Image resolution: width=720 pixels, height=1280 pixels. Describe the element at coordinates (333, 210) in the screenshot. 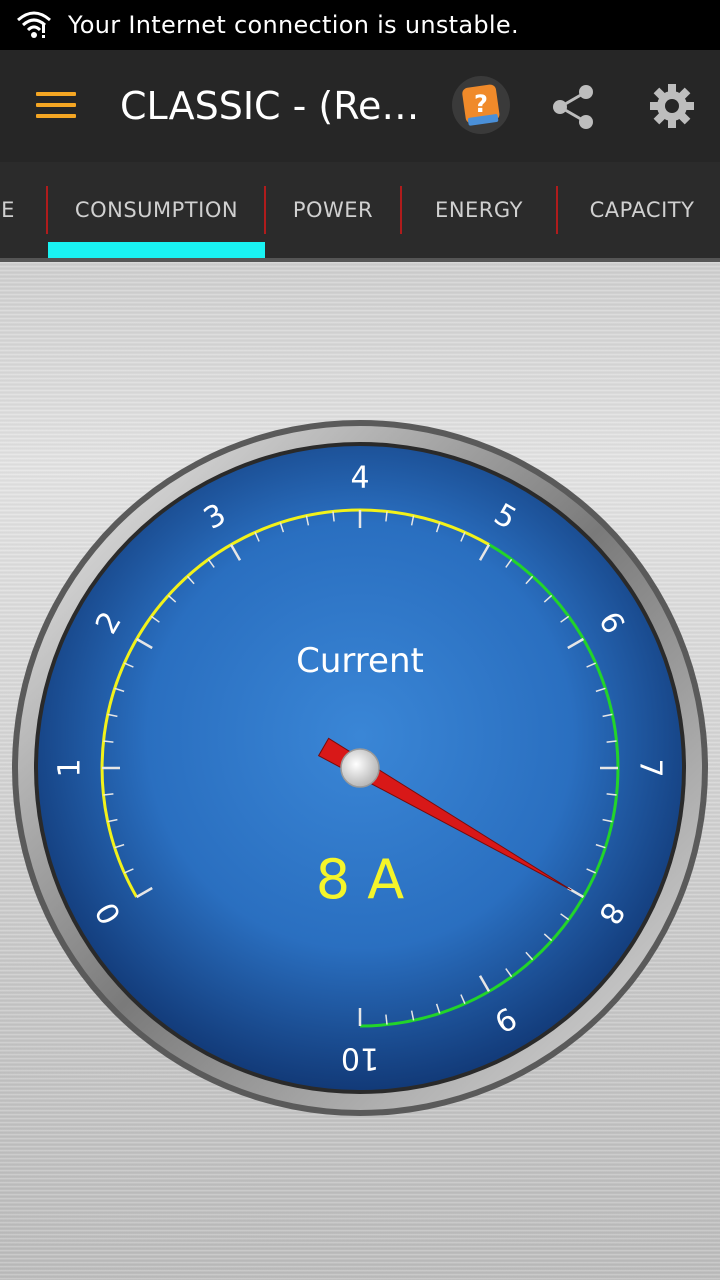

I see `tab-power: POWER` at that location.